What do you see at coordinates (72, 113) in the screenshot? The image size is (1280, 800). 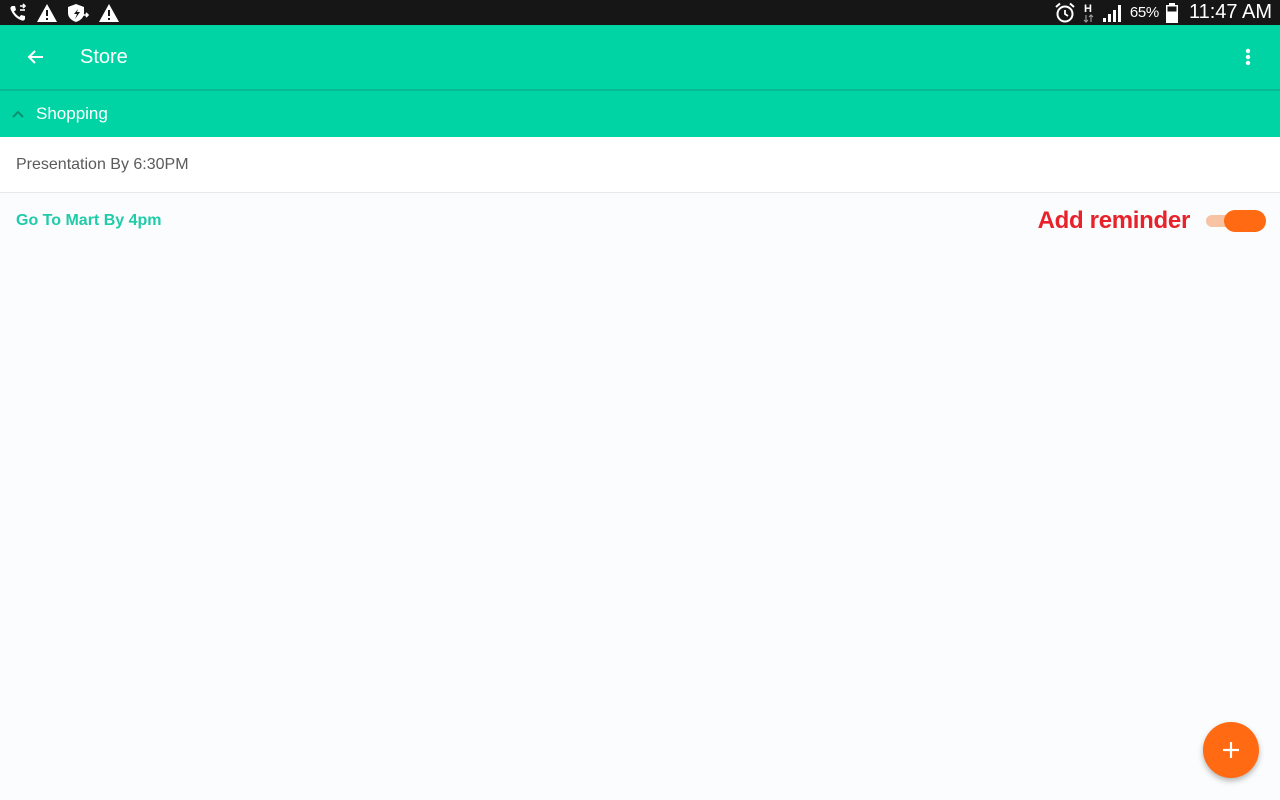 I see `section-title: Shopping` at bounding box center [72, 113].